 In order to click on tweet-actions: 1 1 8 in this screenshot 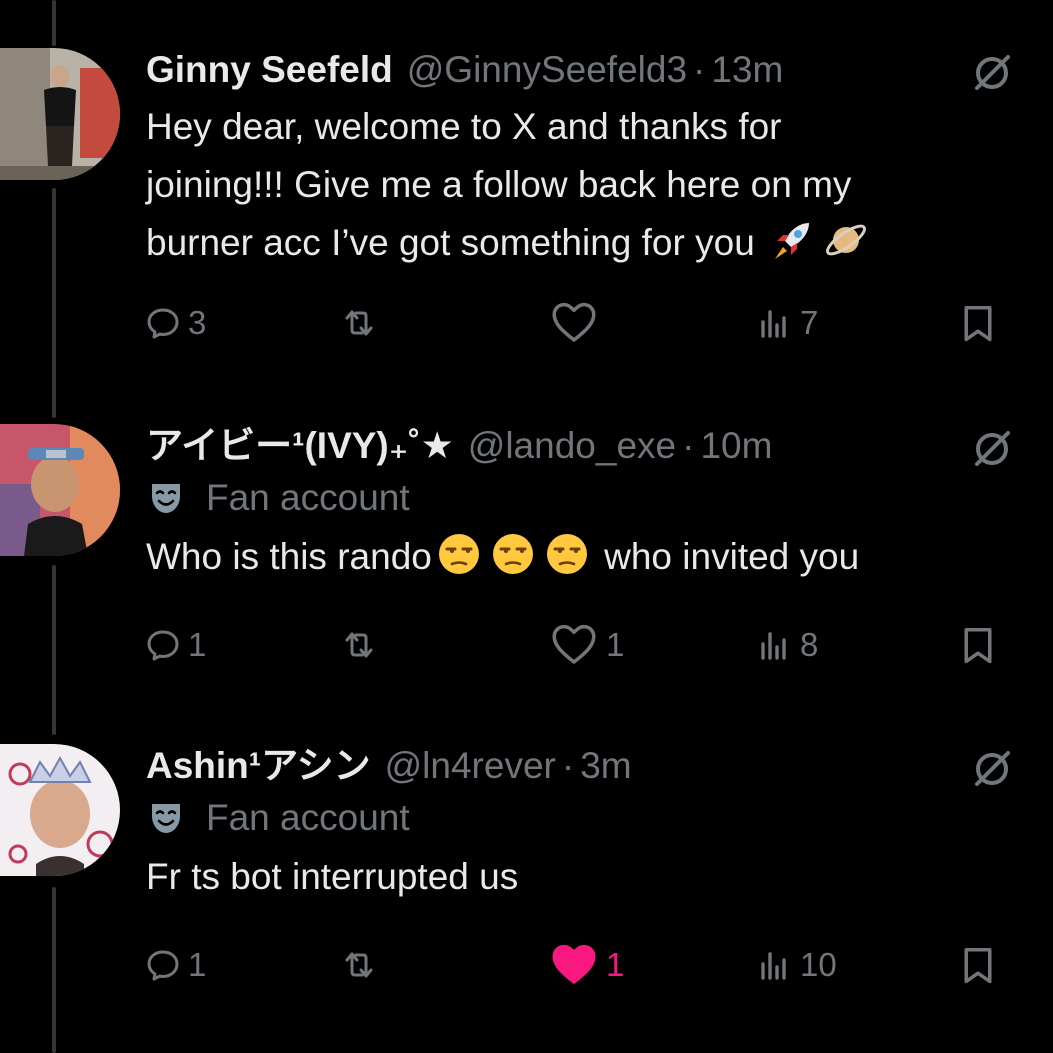, I will do `click(576, 645)`.